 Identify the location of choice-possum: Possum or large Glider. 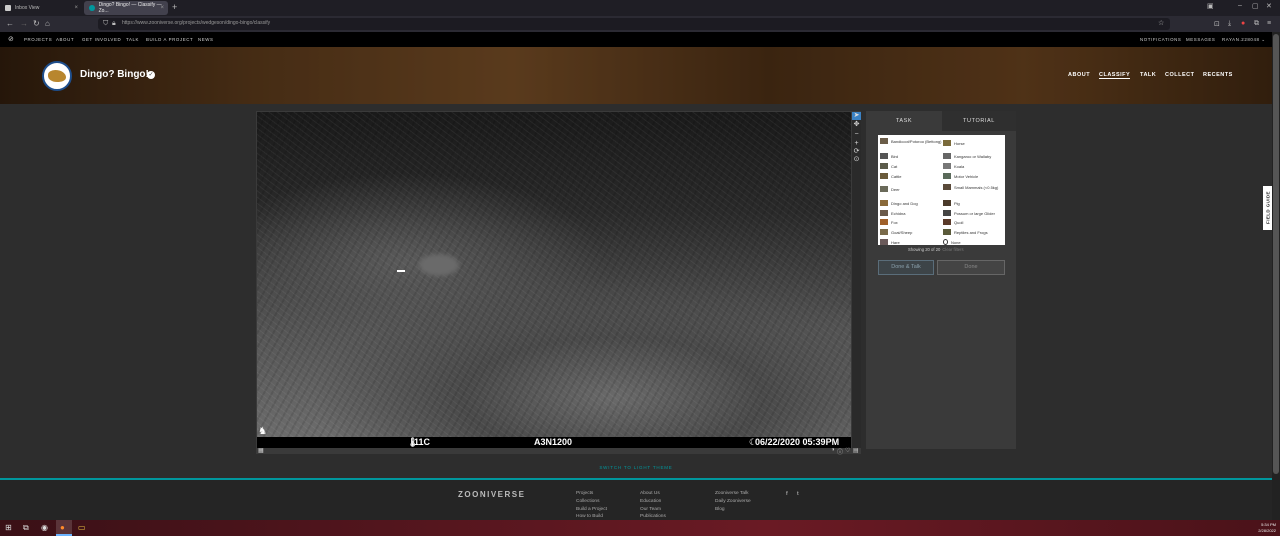
(969, 213).